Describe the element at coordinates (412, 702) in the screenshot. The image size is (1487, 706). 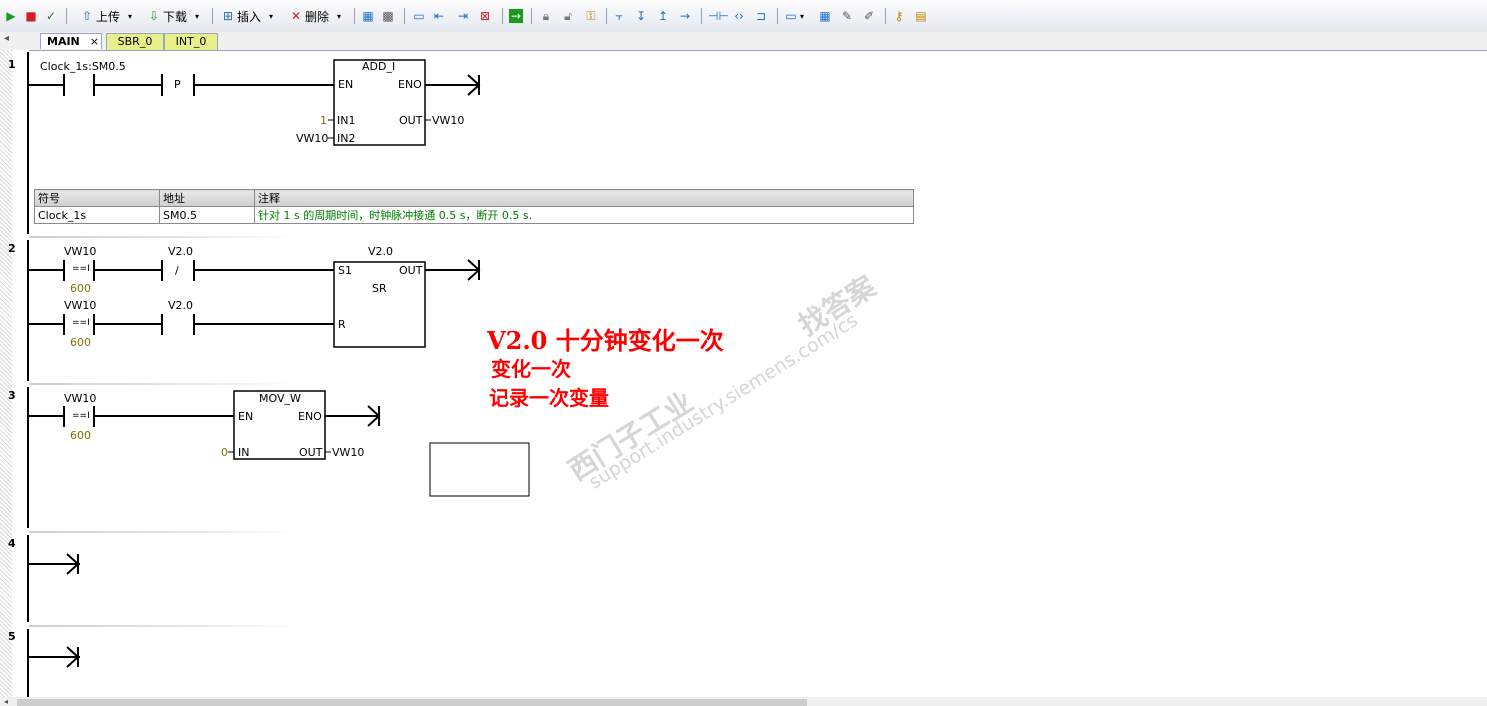
I see `scrollbar-thumb` at that location.